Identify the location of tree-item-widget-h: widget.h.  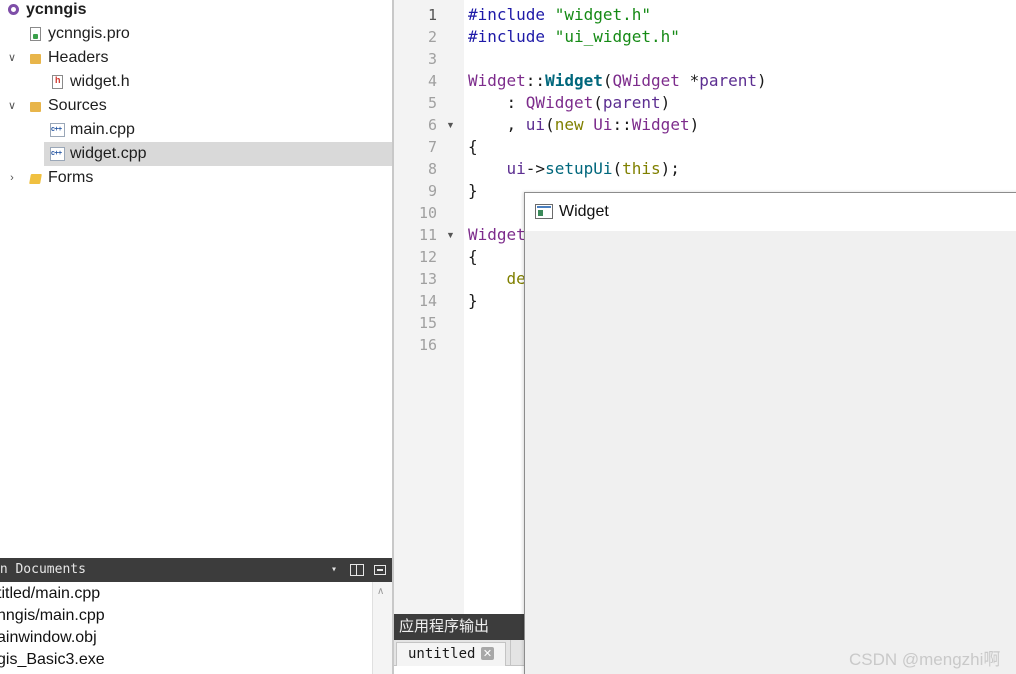
(196, 82).